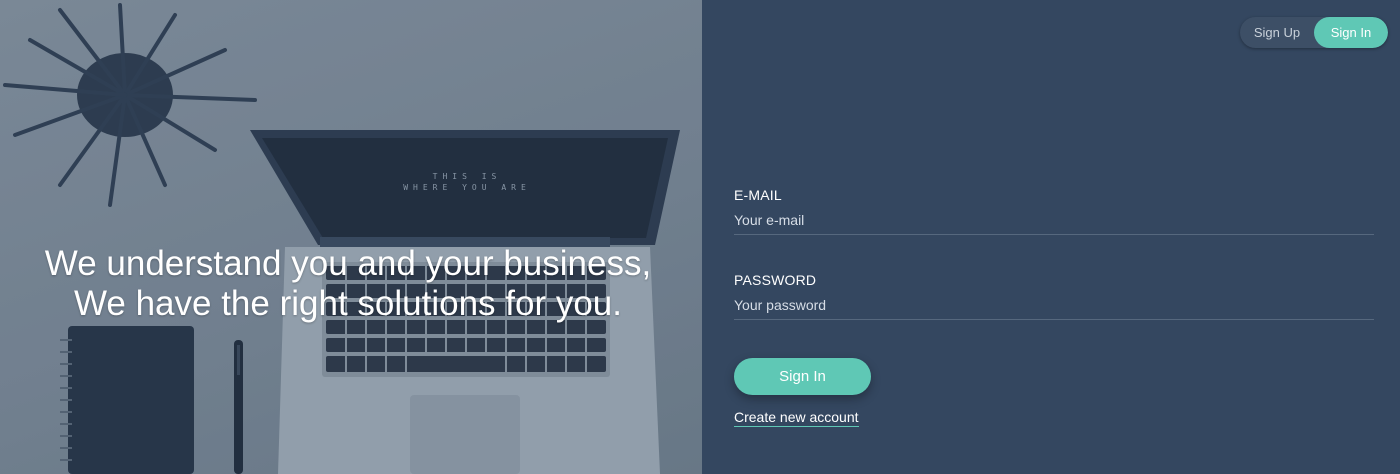  I want to click on password-field-group: PASSWORD, so click(1054, 296).